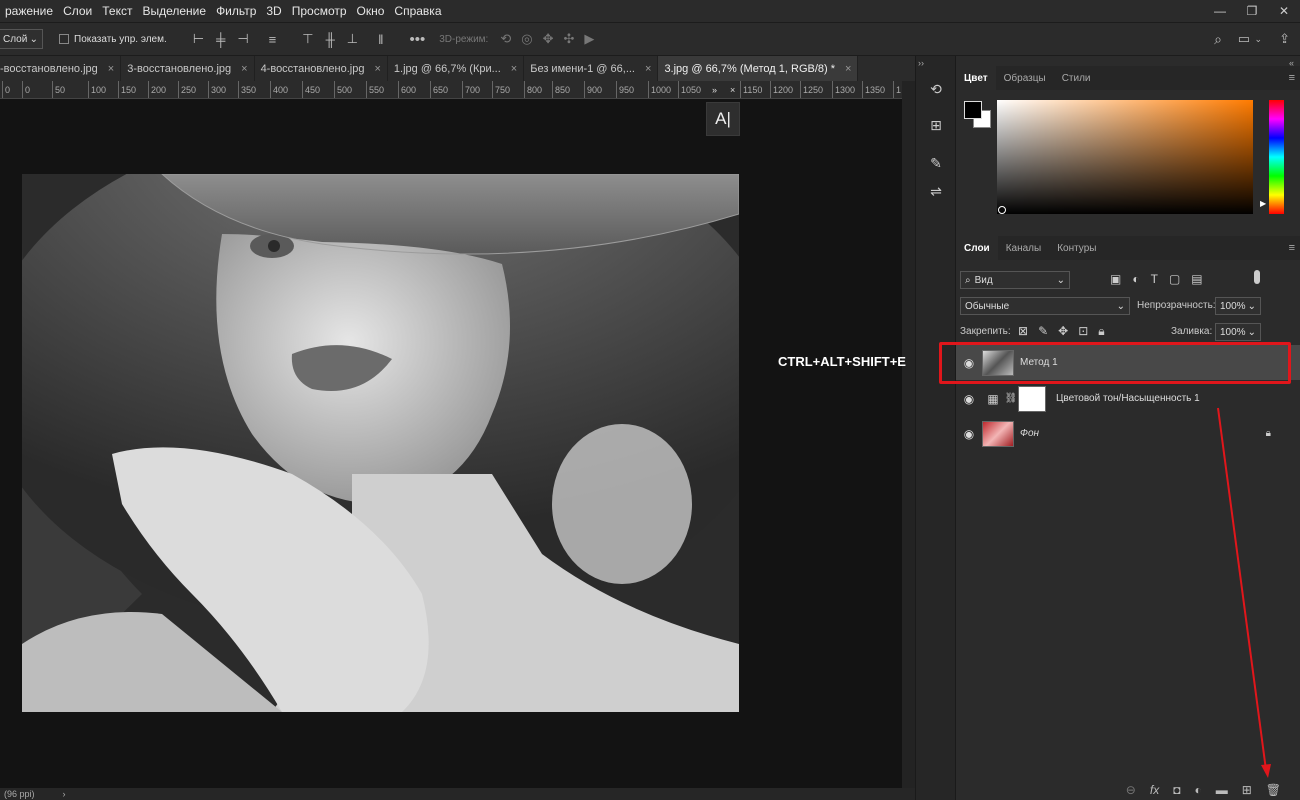  I want to click on align-bottom-icon: ⊥, so click(352, 39).